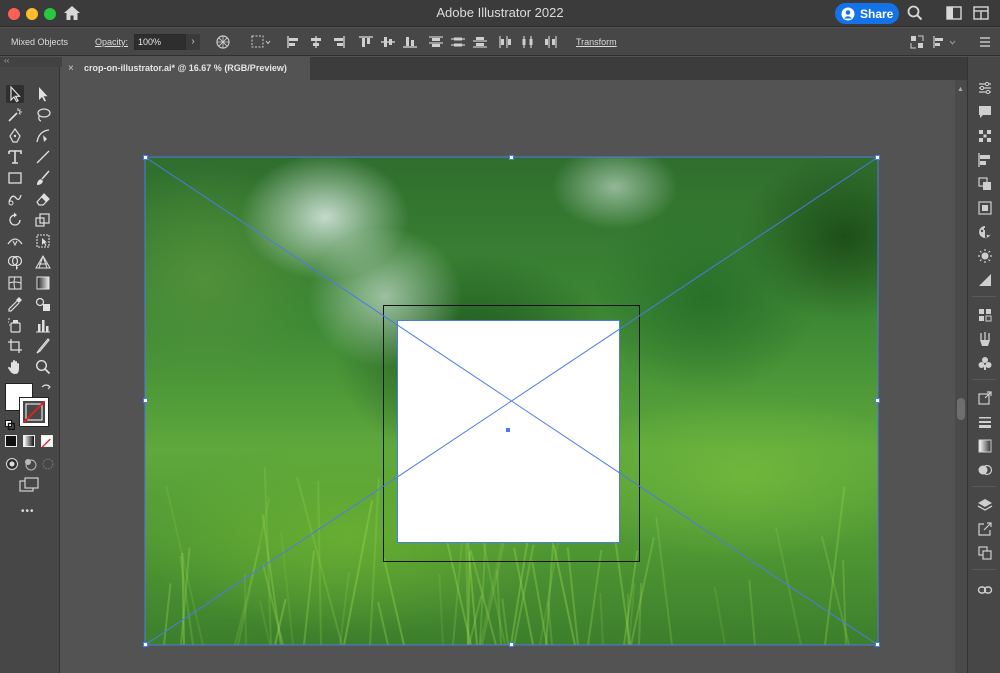 This screenshot has width=1000, height=673. What do you see at coordinates (15, 367) in the screenshot?
I see `hand-tool-icon` at bounding box center [15, 367].